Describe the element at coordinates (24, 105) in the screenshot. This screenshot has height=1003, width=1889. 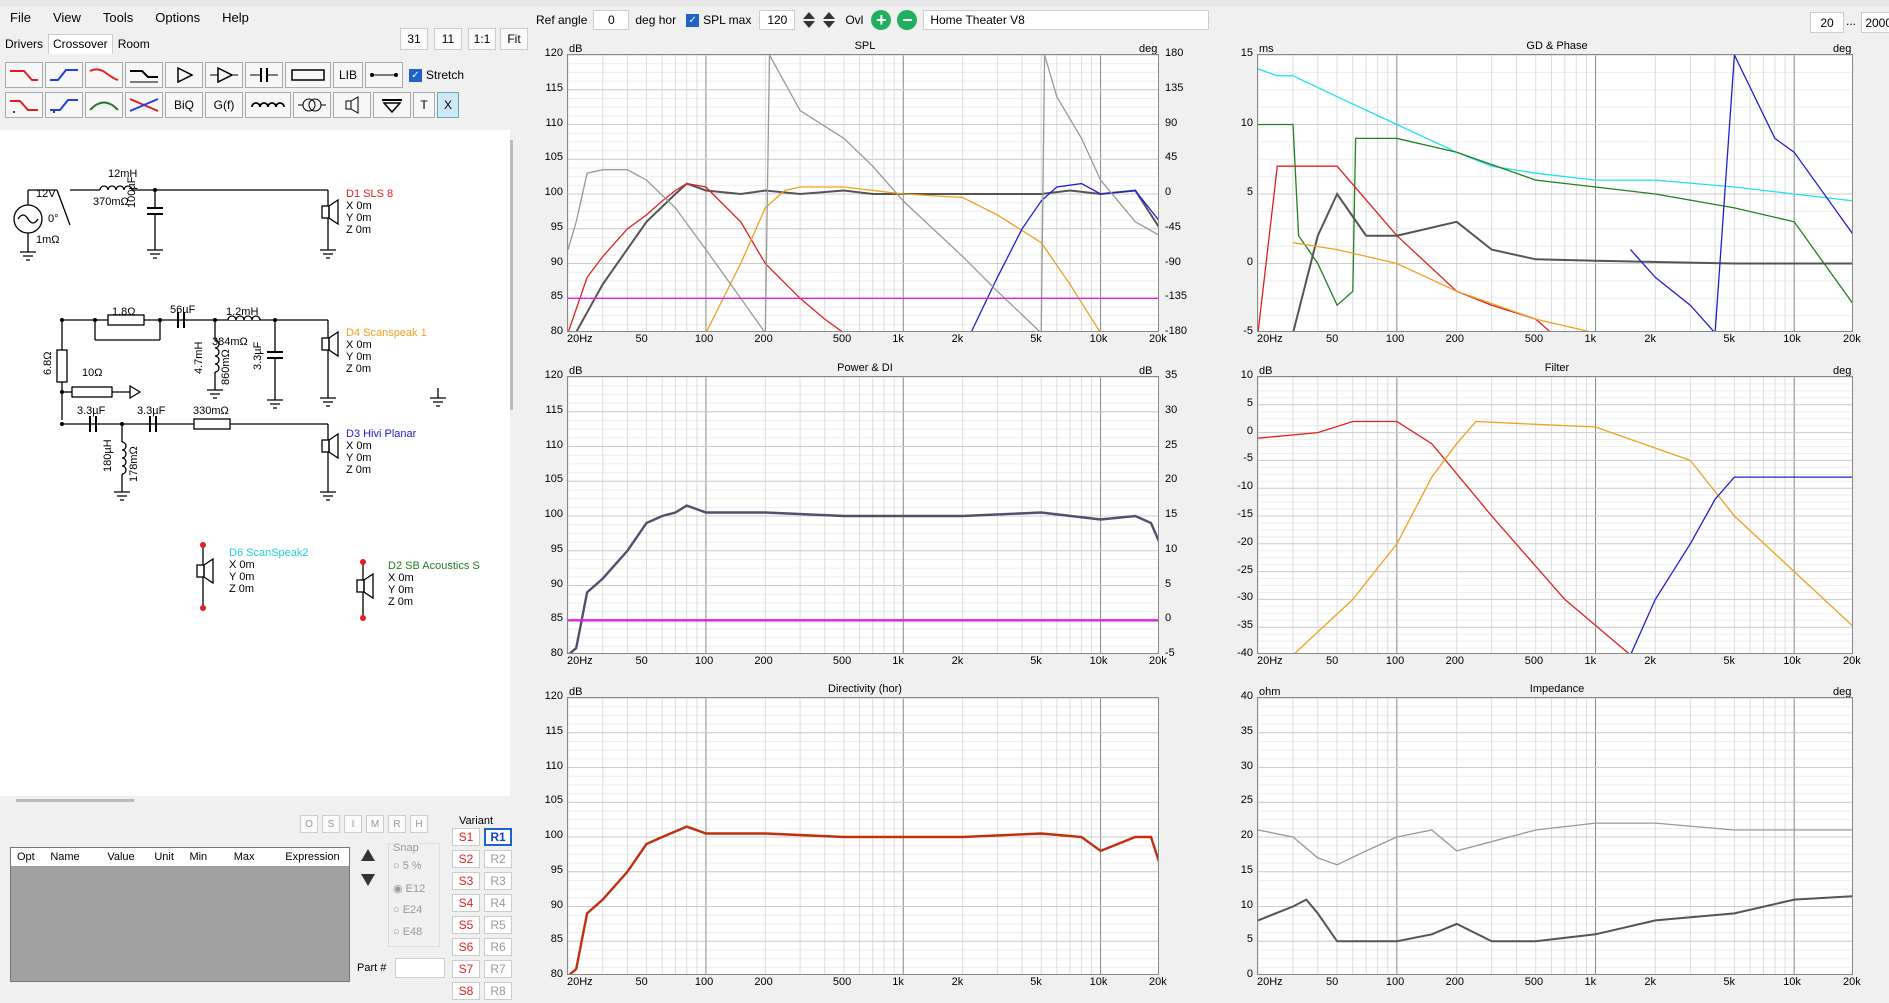
I see `lowpass-2-button` at that location.